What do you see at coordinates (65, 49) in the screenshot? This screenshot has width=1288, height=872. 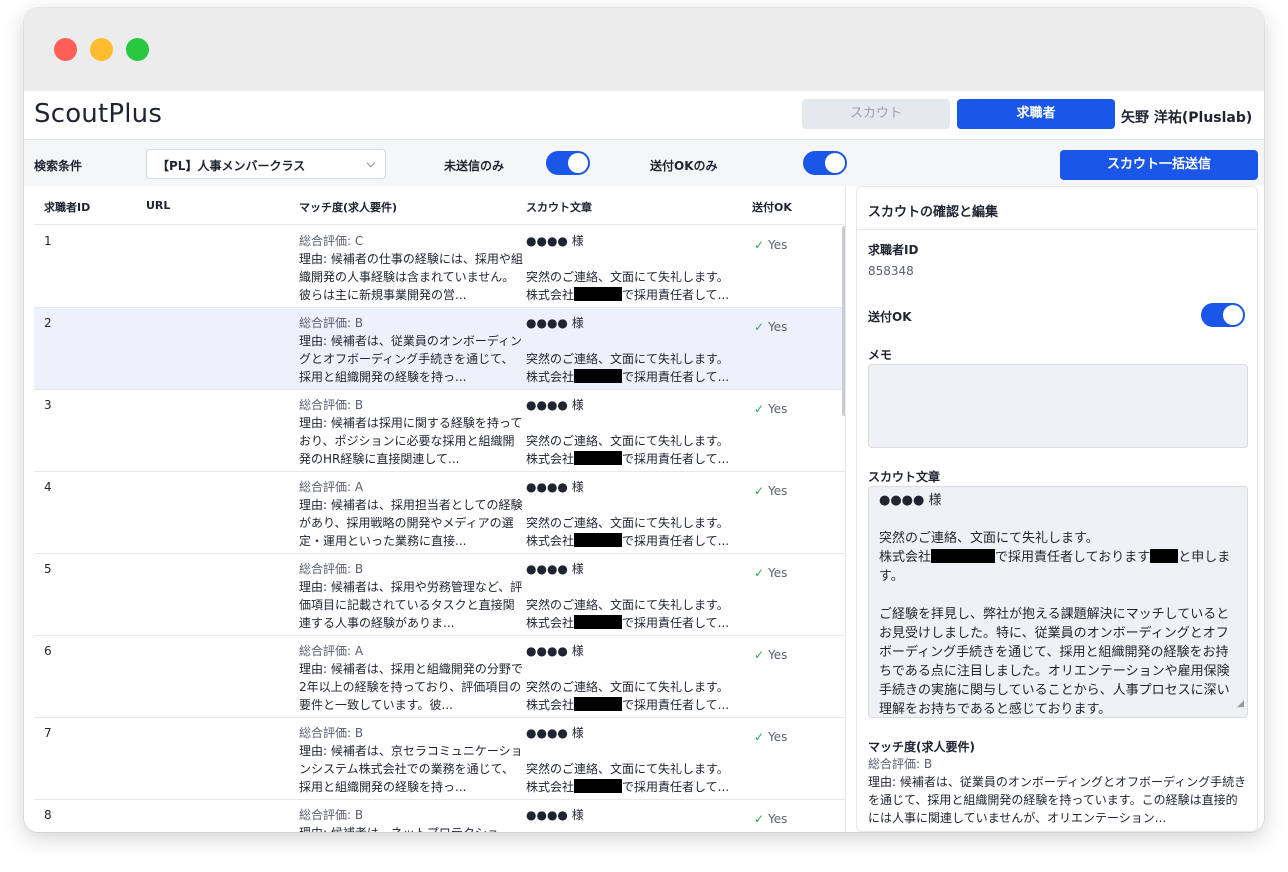 I see `close-window-button` at bounding box center [65, 49].